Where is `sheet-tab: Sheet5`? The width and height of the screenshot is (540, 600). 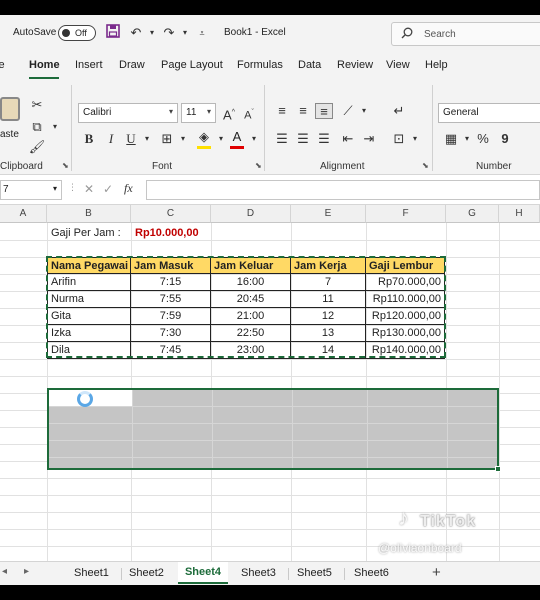 sheet-tab: Sheet5 is located at coordinates (314, 573).